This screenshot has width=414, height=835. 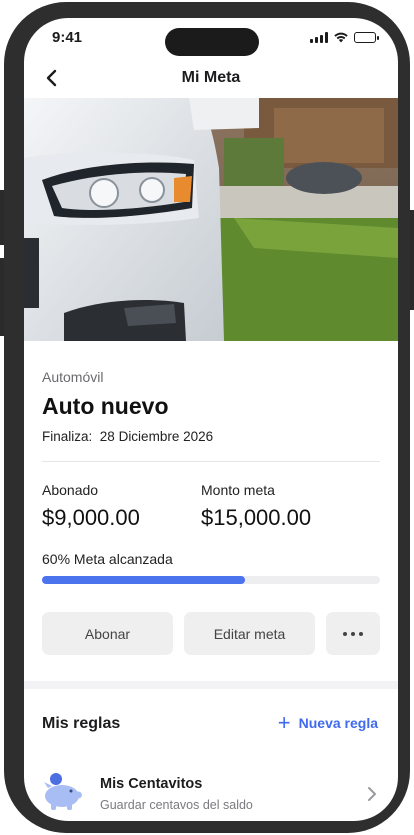 I want to click on battery-icon, so click(x=366, y=37).